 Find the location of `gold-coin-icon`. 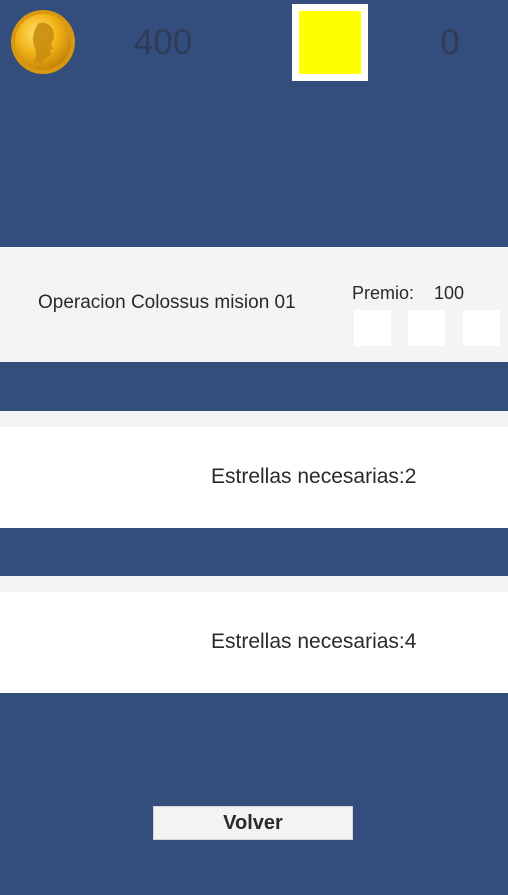

gold-coin-icon is located at coordinates (43, 42).